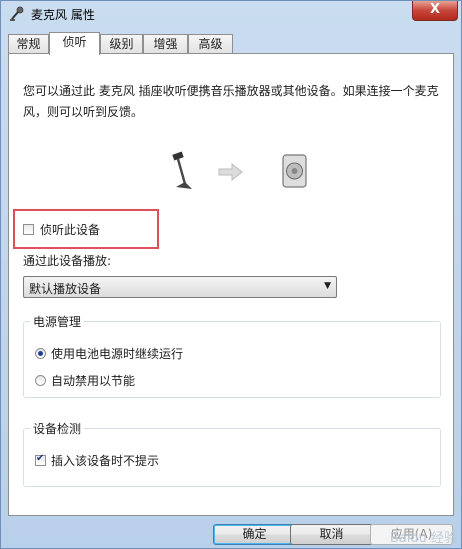 This screenshot has height=549, width=462. Describe the element at coordinates (93, 381) in the screenshot. I see `power-auto-disable-label: 自动禁用以节能` at that location.